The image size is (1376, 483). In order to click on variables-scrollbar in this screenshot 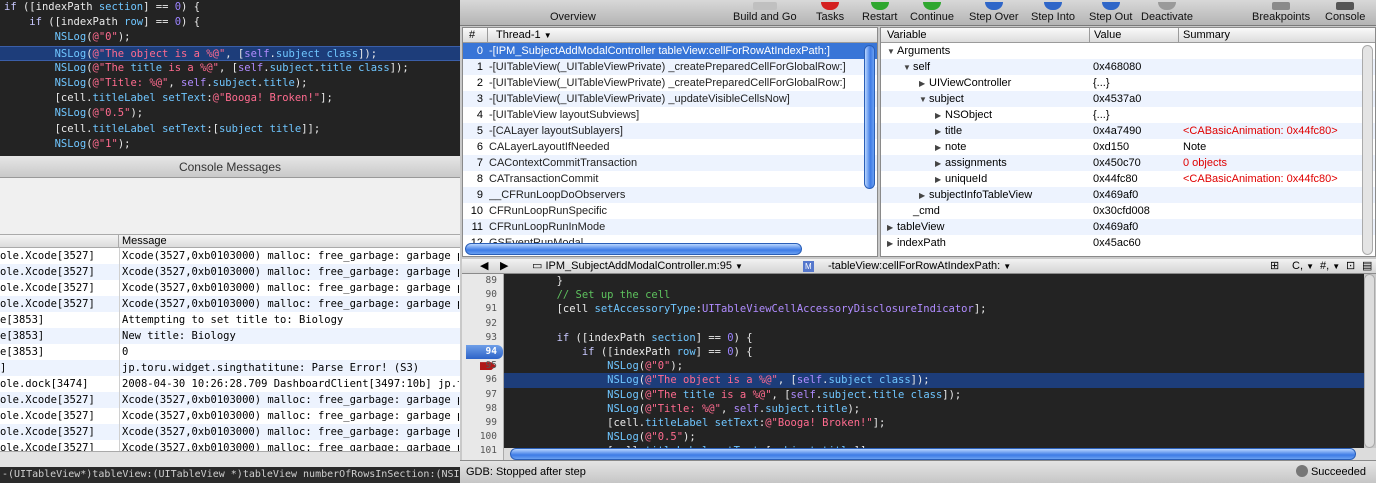, I will do `click(1367, 150)`.